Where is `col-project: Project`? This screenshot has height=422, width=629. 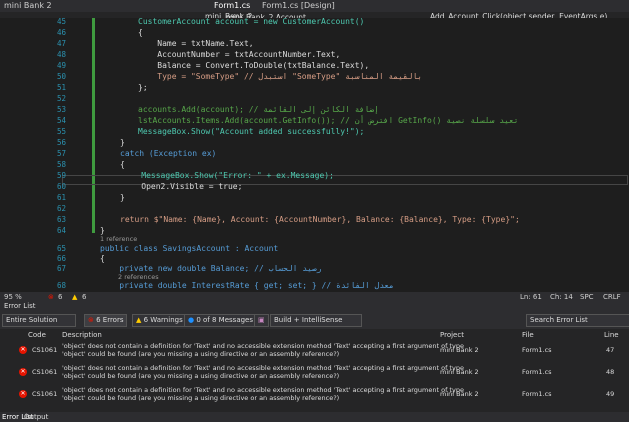 col-project: Project is located at coordinates (452, 335).